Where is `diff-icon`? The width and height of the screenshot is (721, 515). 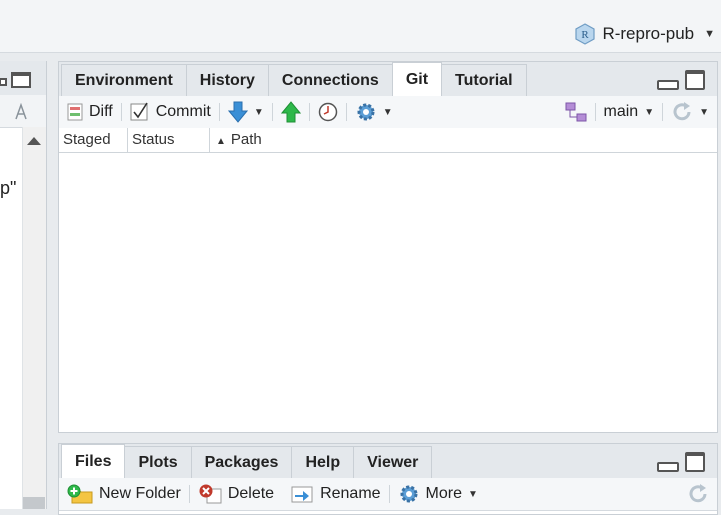 diff-icon is located at coordinates (75, 112).